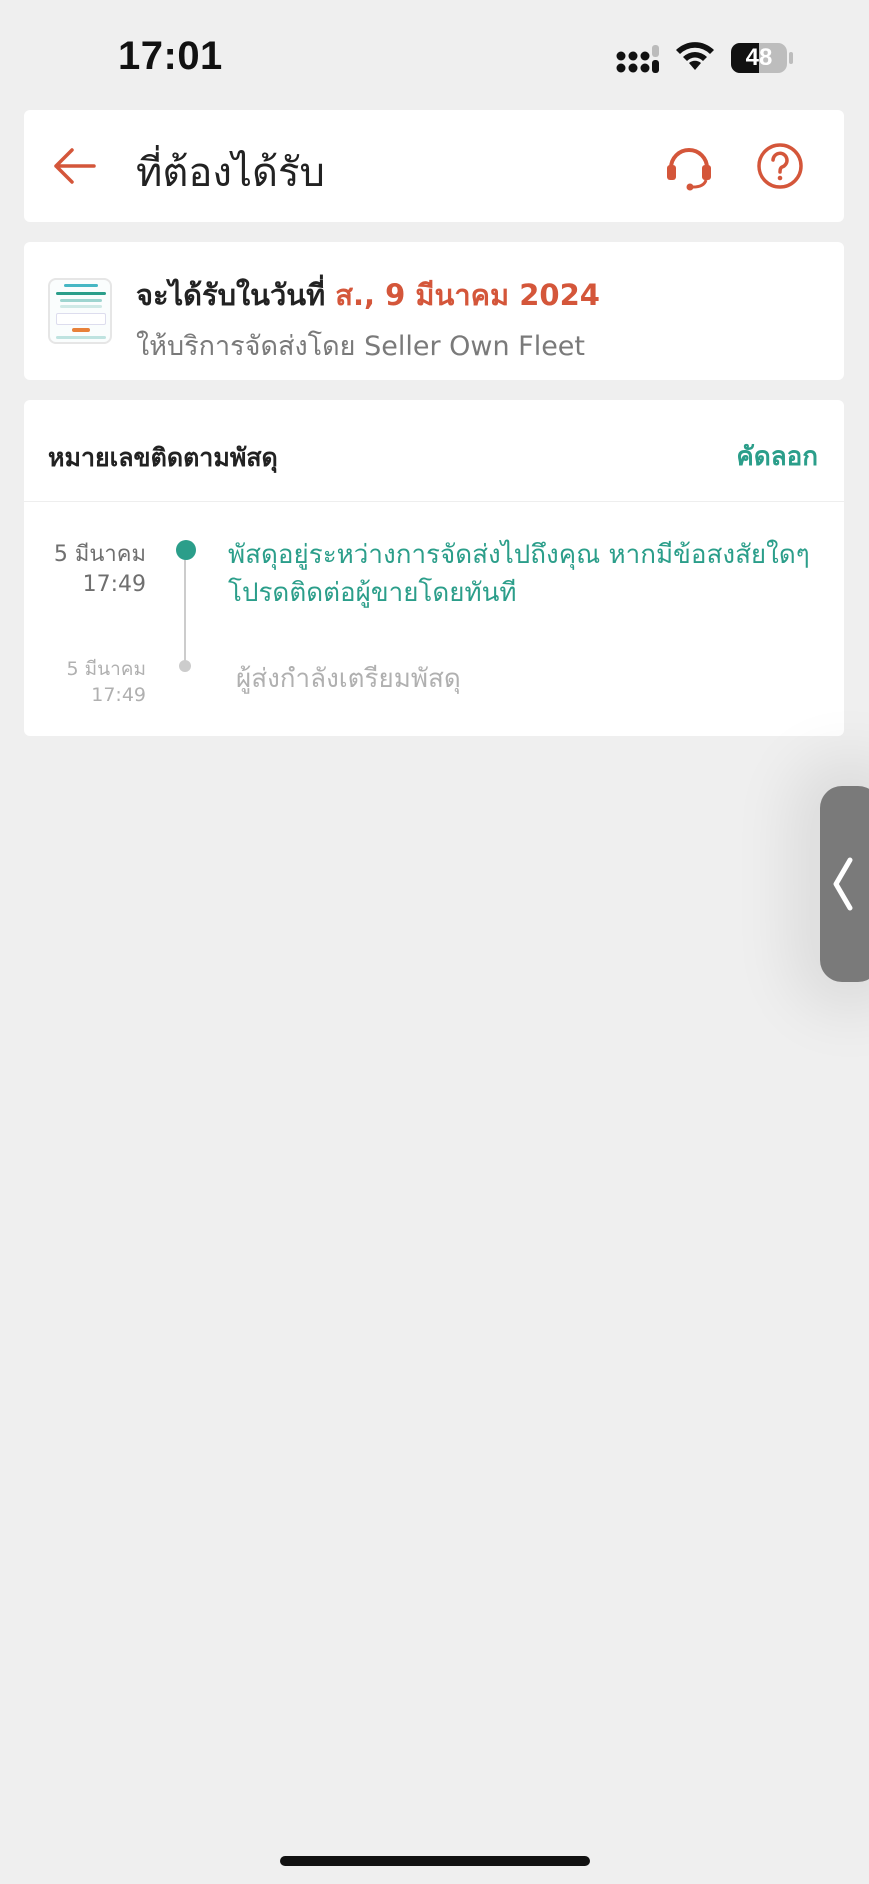 This screenshot has width=869, height=1884. What do you see at coordinates (434, 166) in the screenshot?
I see `header-bar: ที่ต้องได้รับ` at bounding box center [434, 166].